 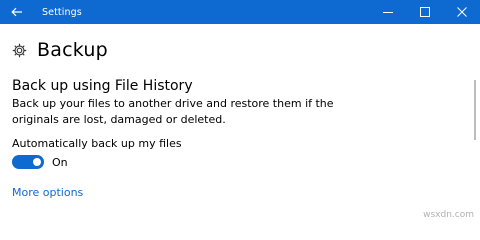 I want to click on auto-backup-toggle, so click(x=28, y=162).